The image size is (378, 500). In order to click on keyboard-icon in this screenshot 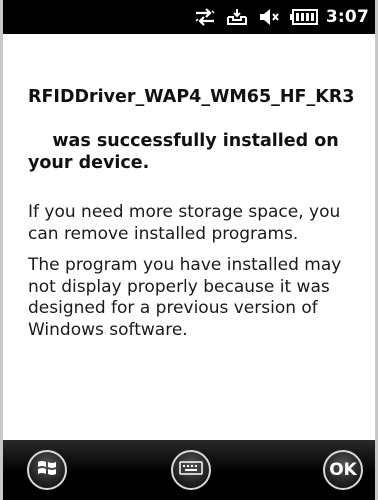, I will do `click(191, 470)`.